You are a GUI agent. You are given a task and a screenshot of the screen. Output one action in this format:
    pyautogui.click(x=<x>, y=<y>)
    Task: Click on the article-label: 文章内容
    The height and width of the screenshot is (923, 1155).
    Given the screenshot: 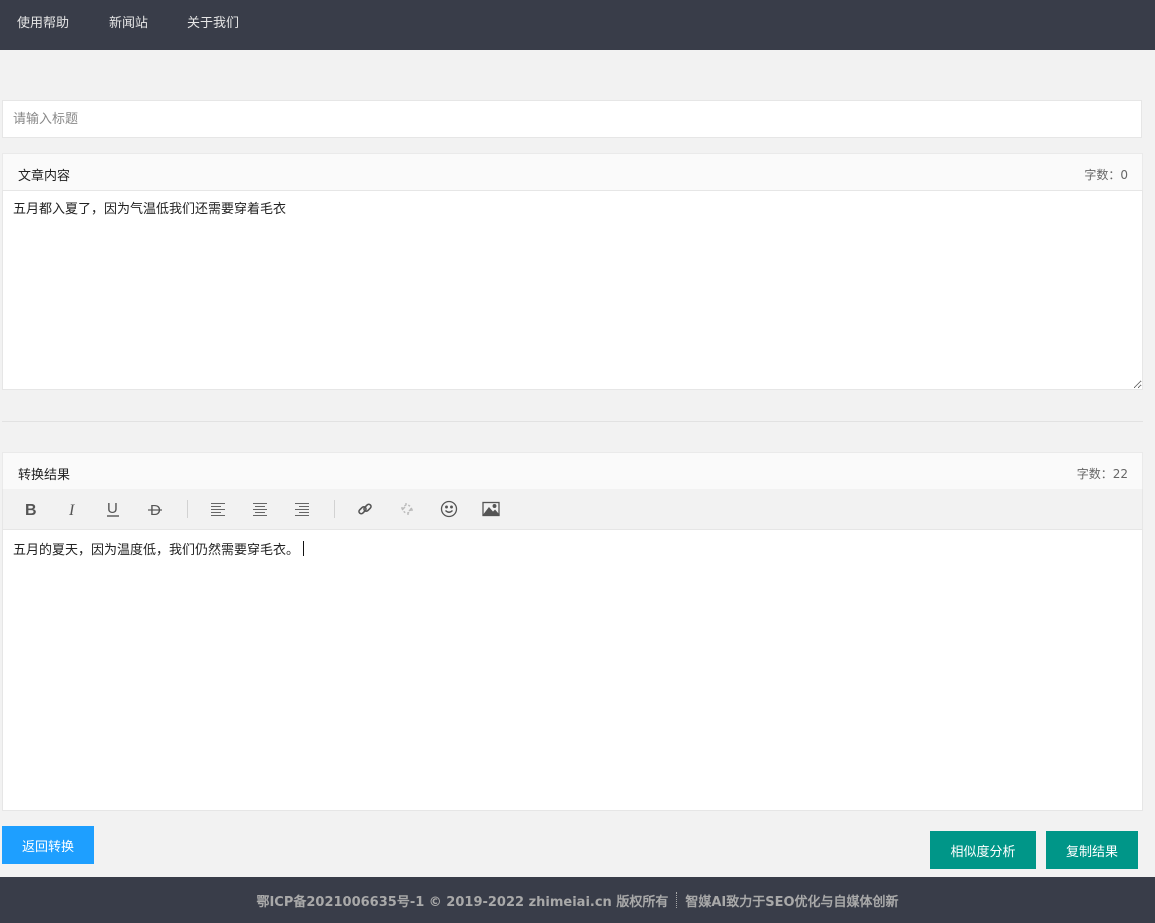 What is the action you would take?
    pyautogui.click(x=44, y=176)
    